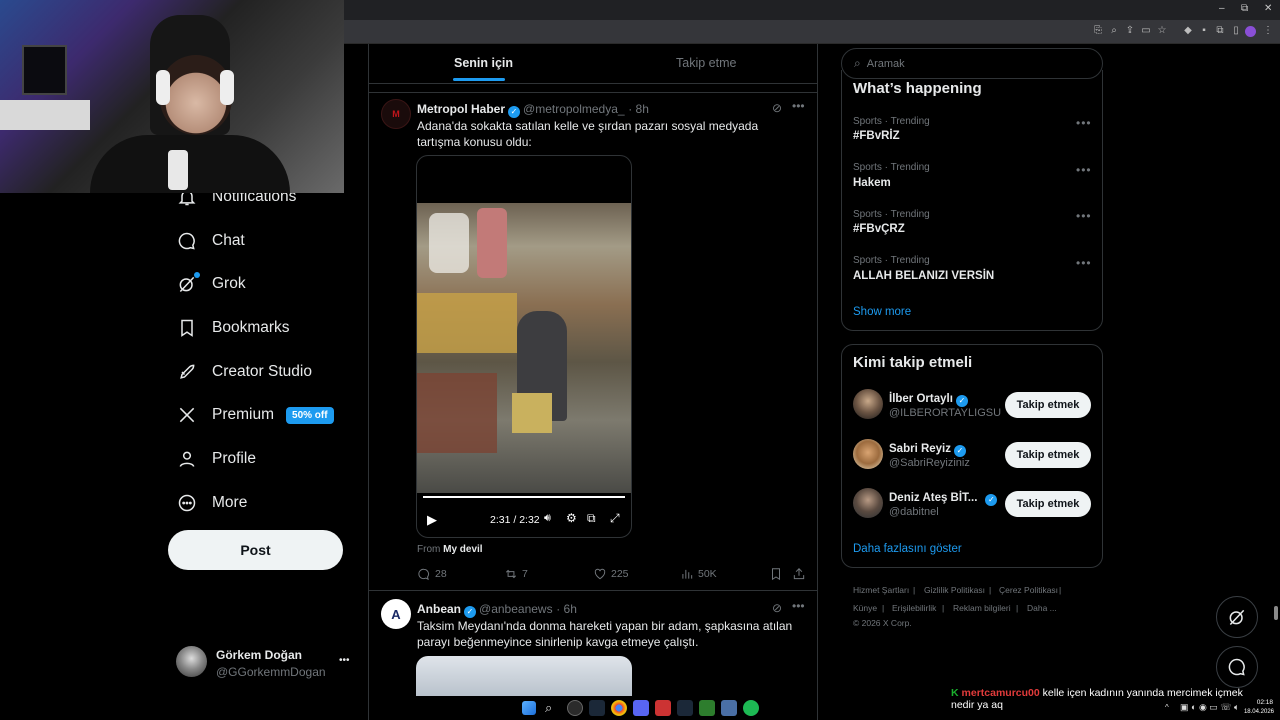 The width and height of the screenshot is (1280, 720). Describe the element at coordinates (1268, 31) in the screenshot. I see `browser-menu-icon: ⋮` at that location.